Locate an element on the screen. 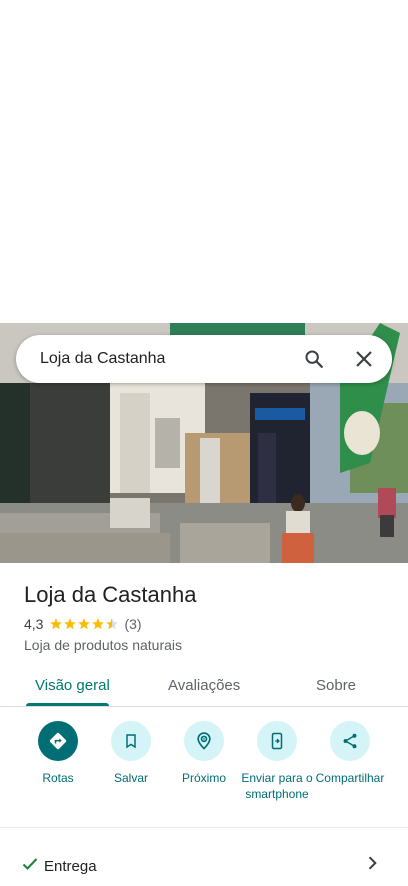 The width and height of the screenshot is (408, 886). save-button: Salvar is located at coordinates (131, 753).